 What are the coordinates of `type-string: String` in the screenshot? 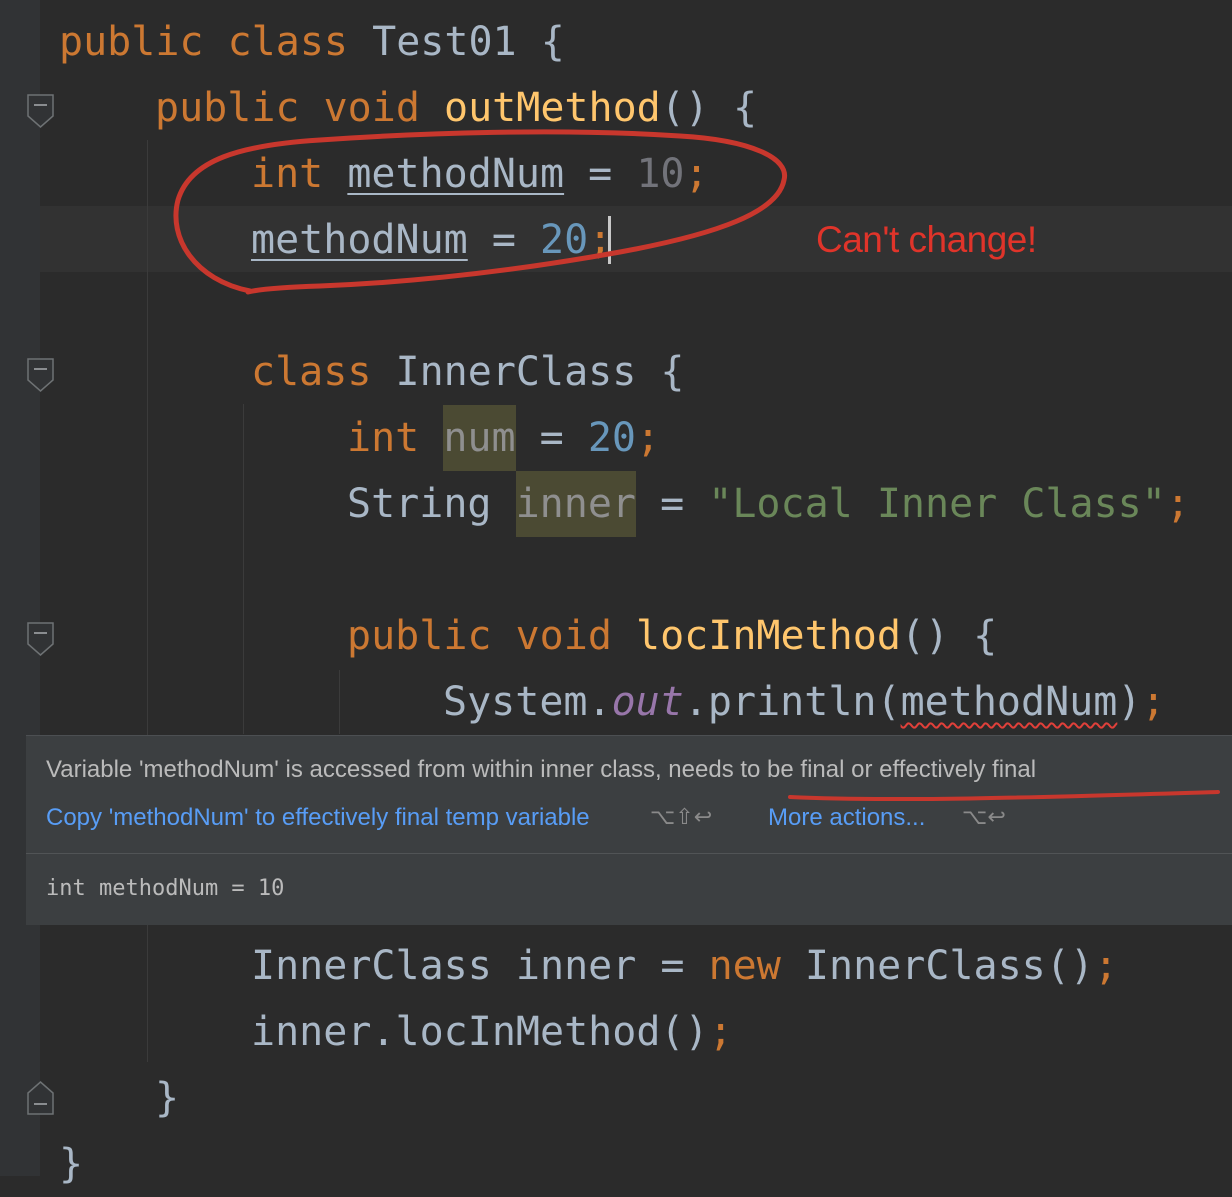 It's located at (419, 504).